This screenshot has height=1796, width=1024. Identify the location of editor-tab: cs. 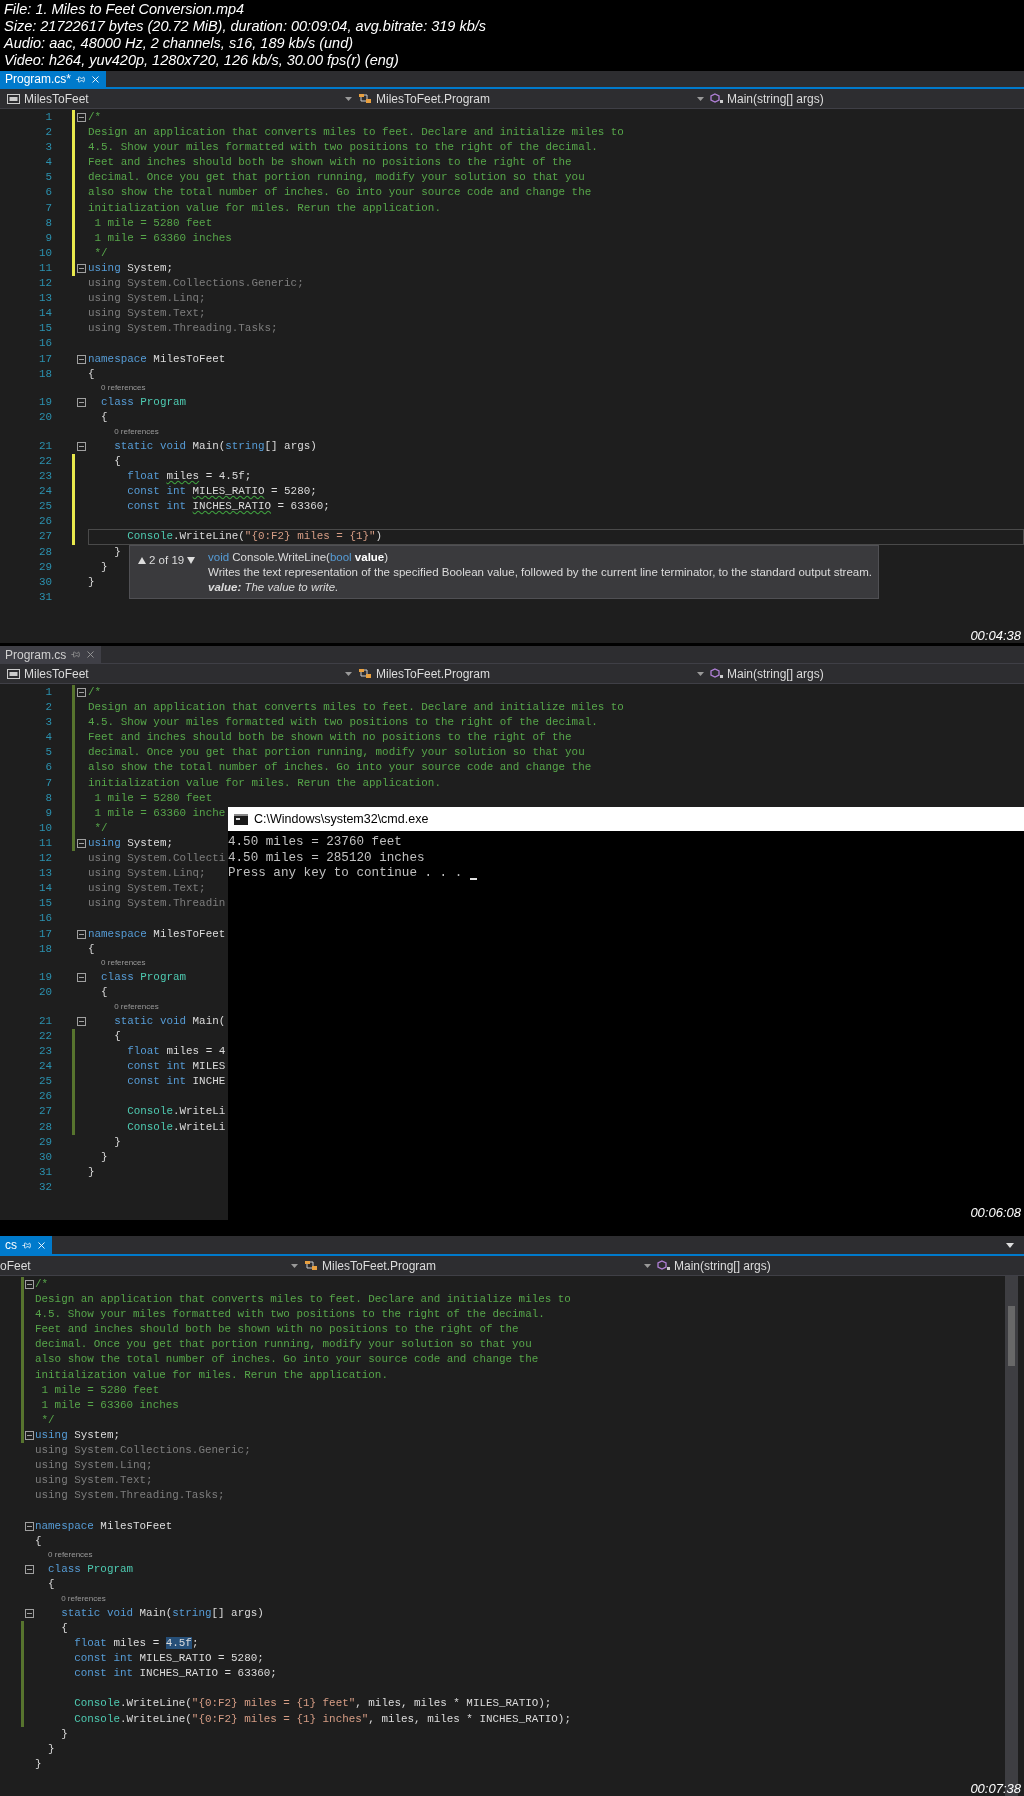
(26, 1245).